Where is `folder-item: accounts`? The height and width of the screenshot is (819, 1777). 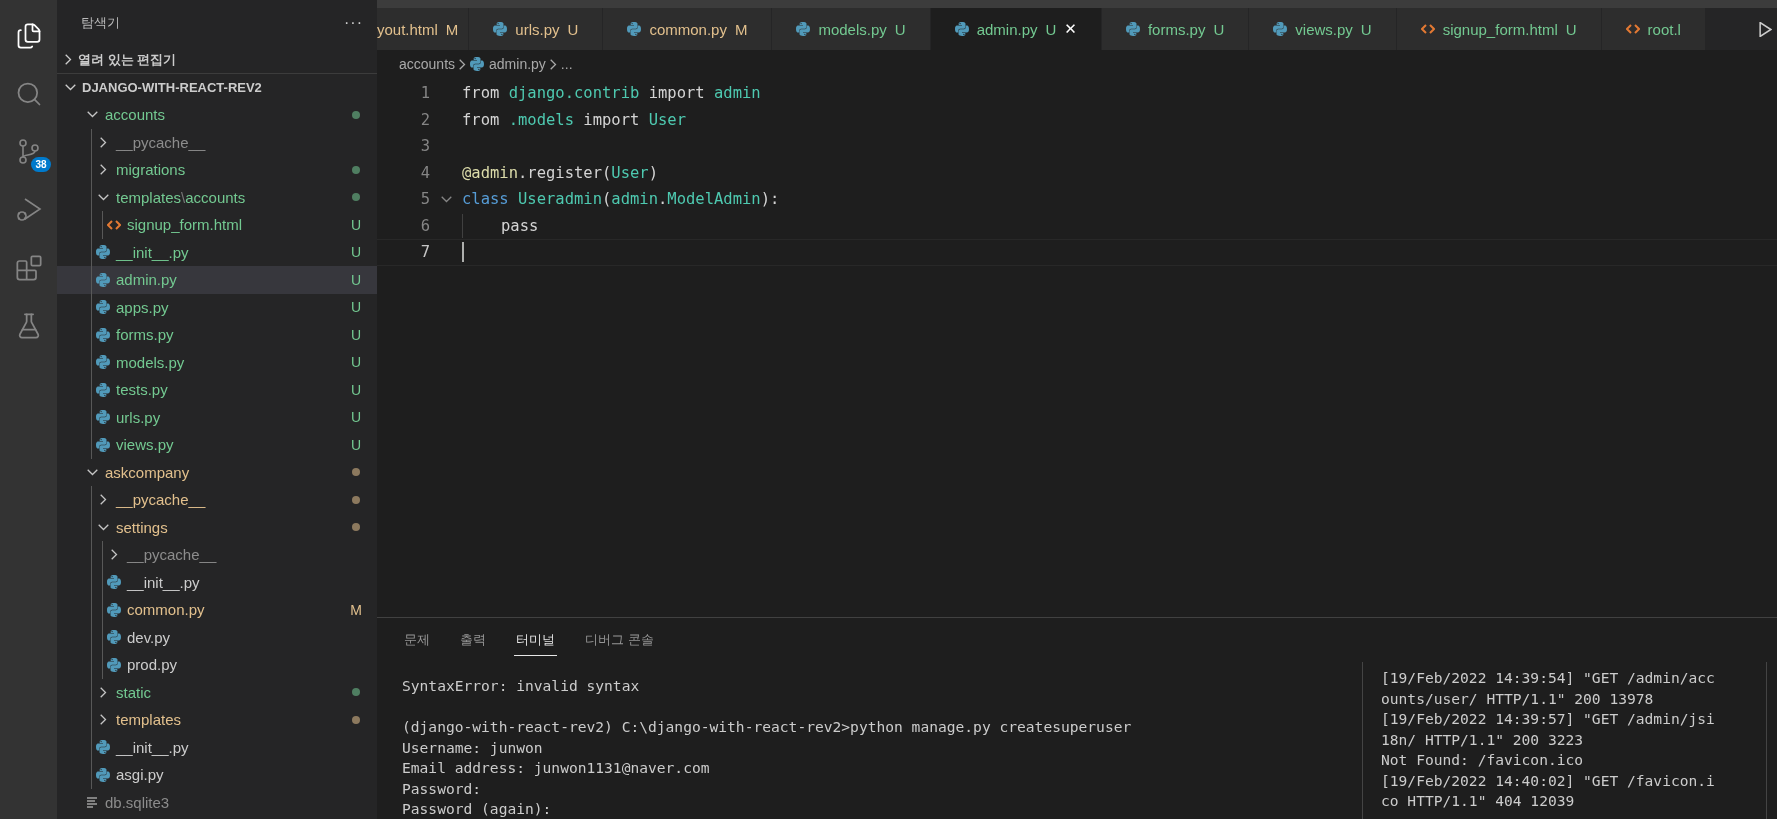
folder-item: accounts is located at coordinates (217, 115).